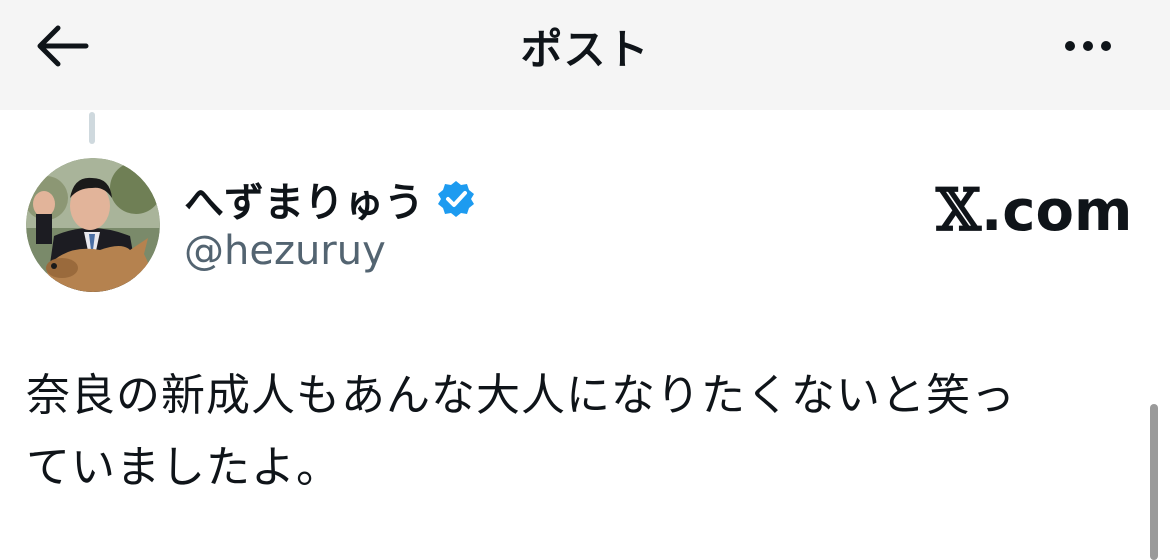 Image resolution: width=1170 pixels, height=560 pixels. What do you see at coordinates (92, 128) in the screenshot?
I see `thread-connector-line` at bounding box center [92, 128].